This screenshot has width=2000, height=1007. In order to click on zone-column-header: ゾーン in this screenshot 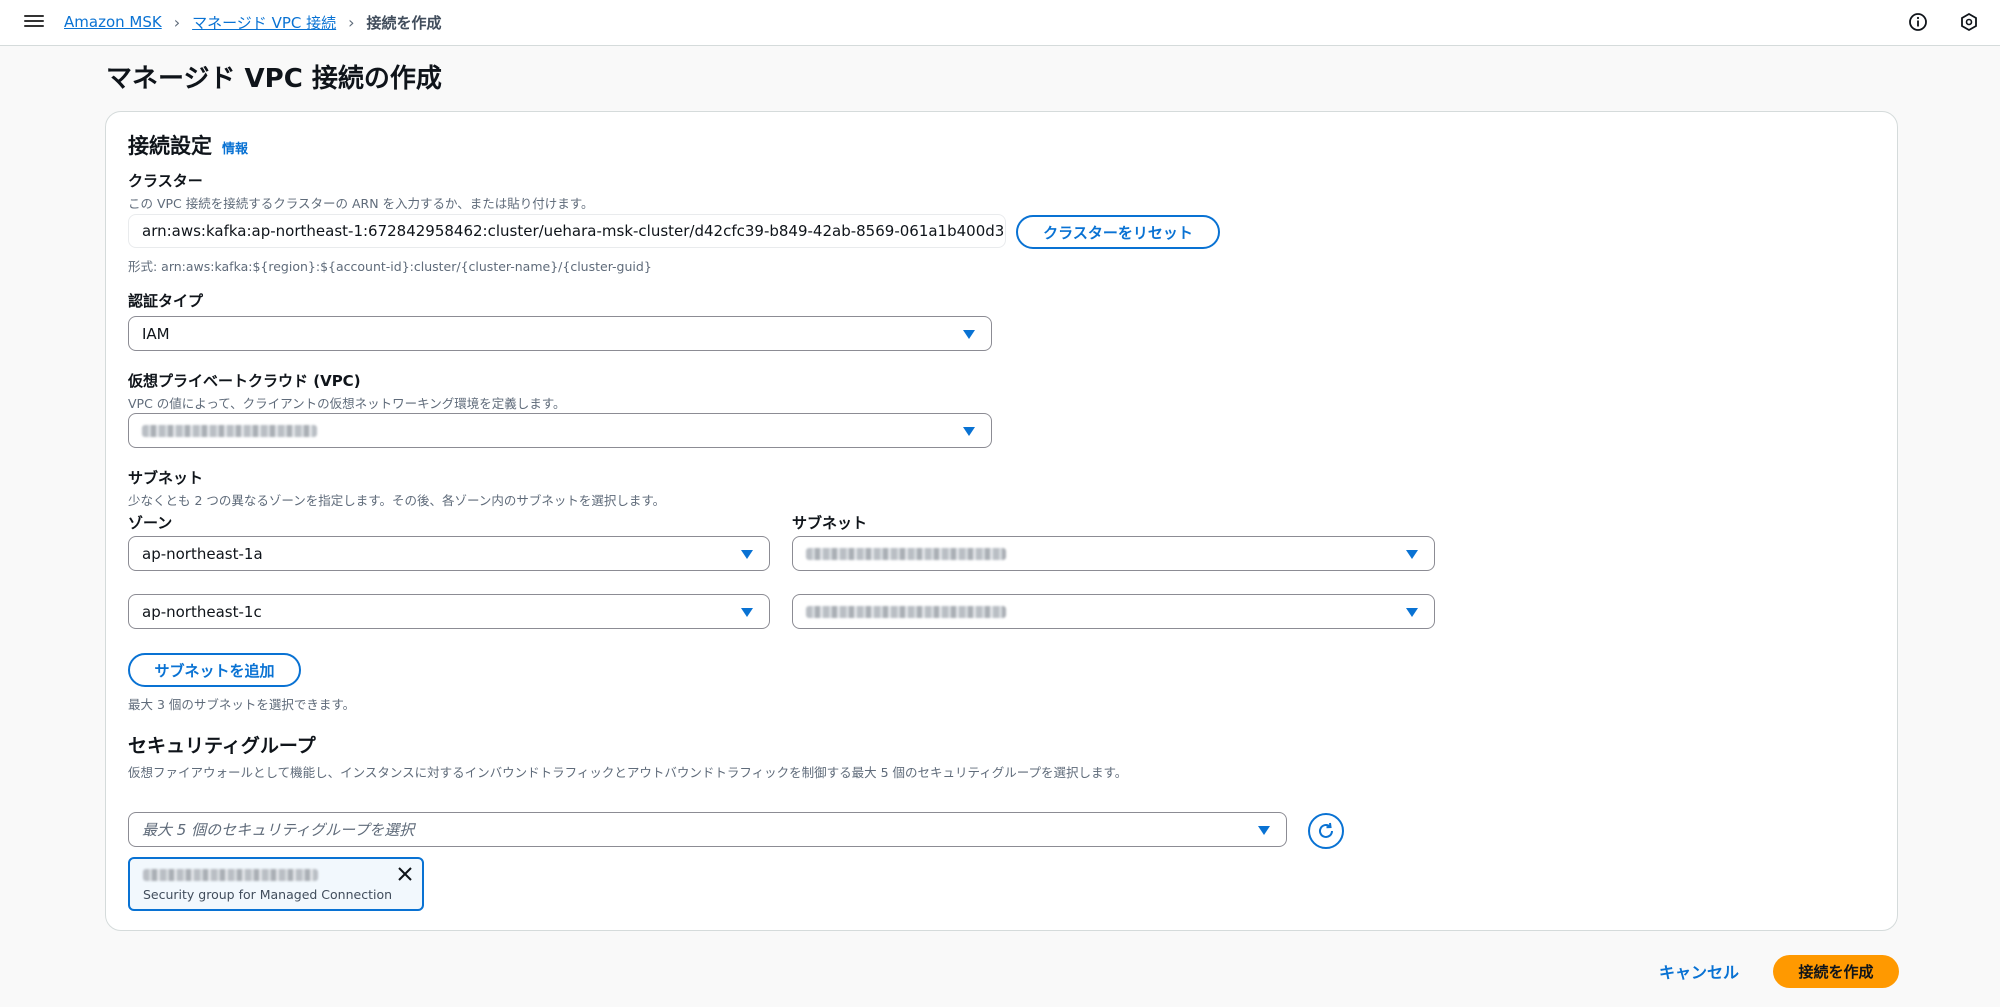, I will do `click(150, 523)`.